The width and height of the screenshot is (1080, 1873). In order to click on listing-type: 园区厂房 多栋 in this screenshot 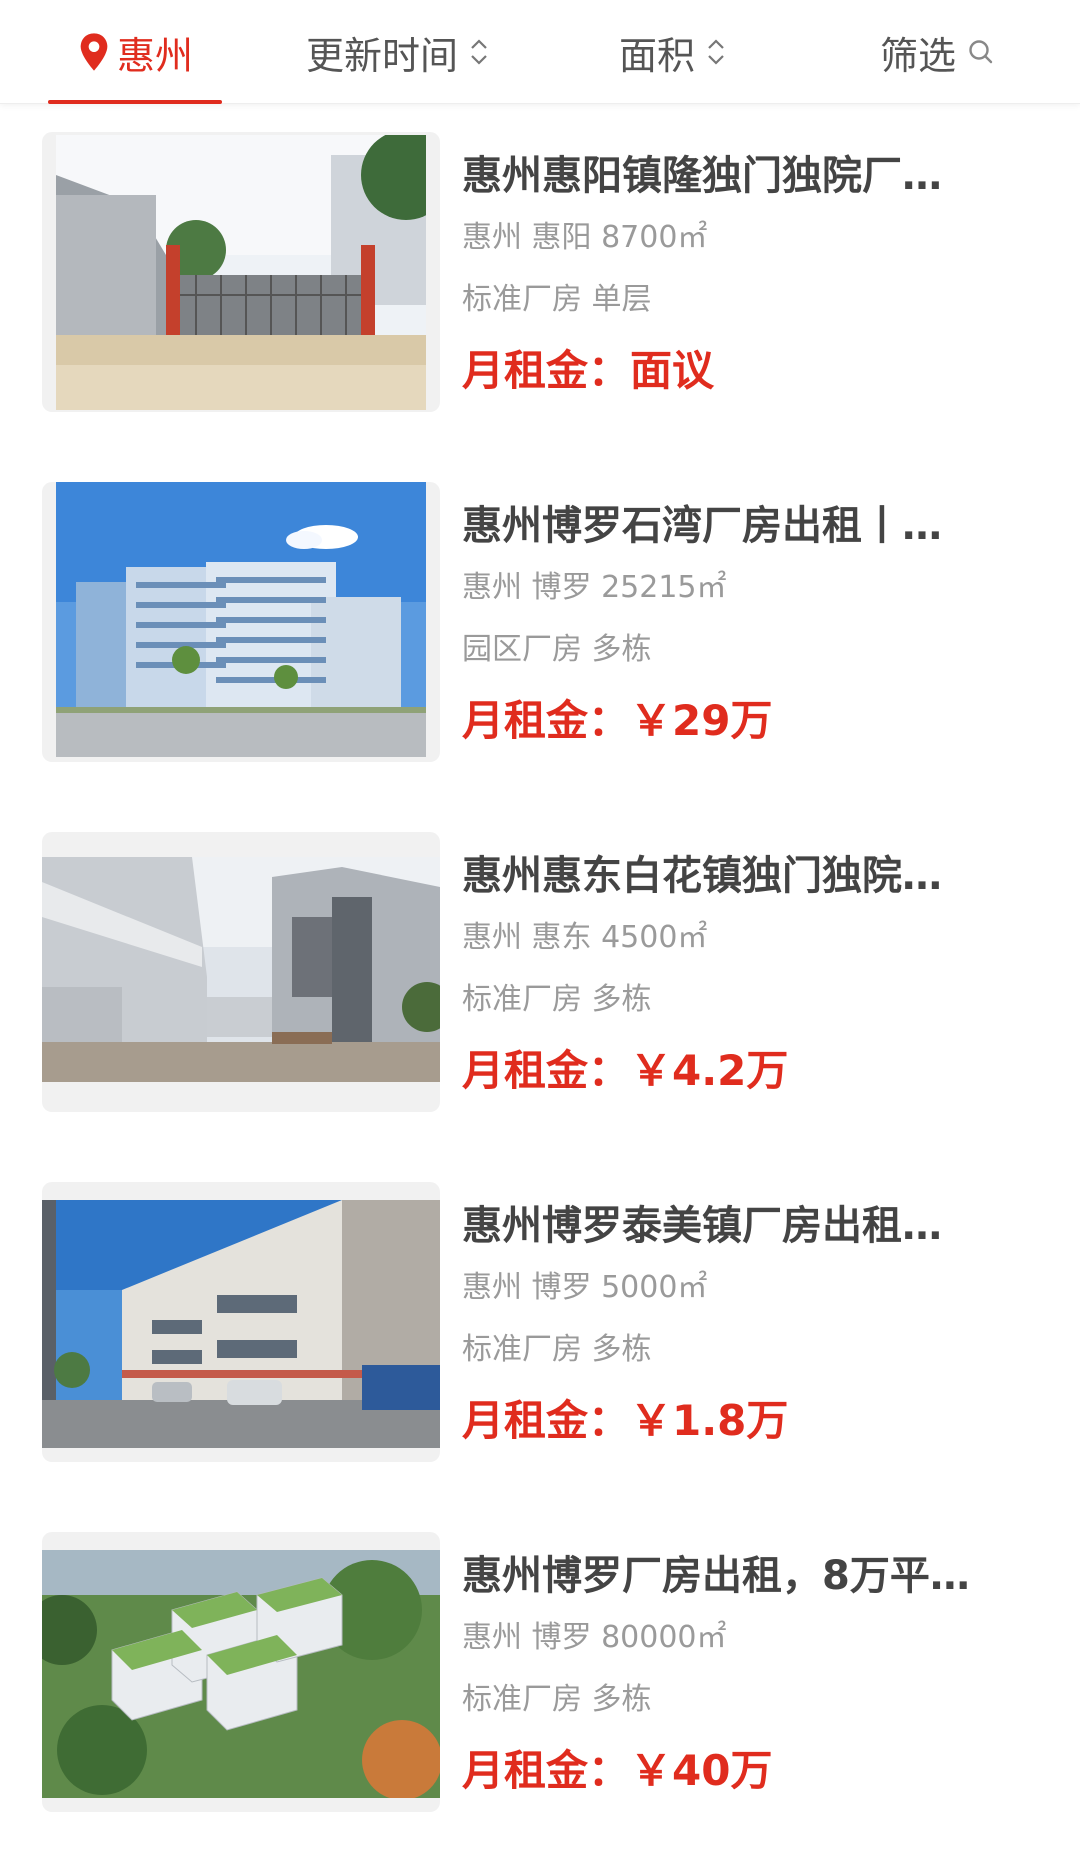, I will do `click(557, 649)`.